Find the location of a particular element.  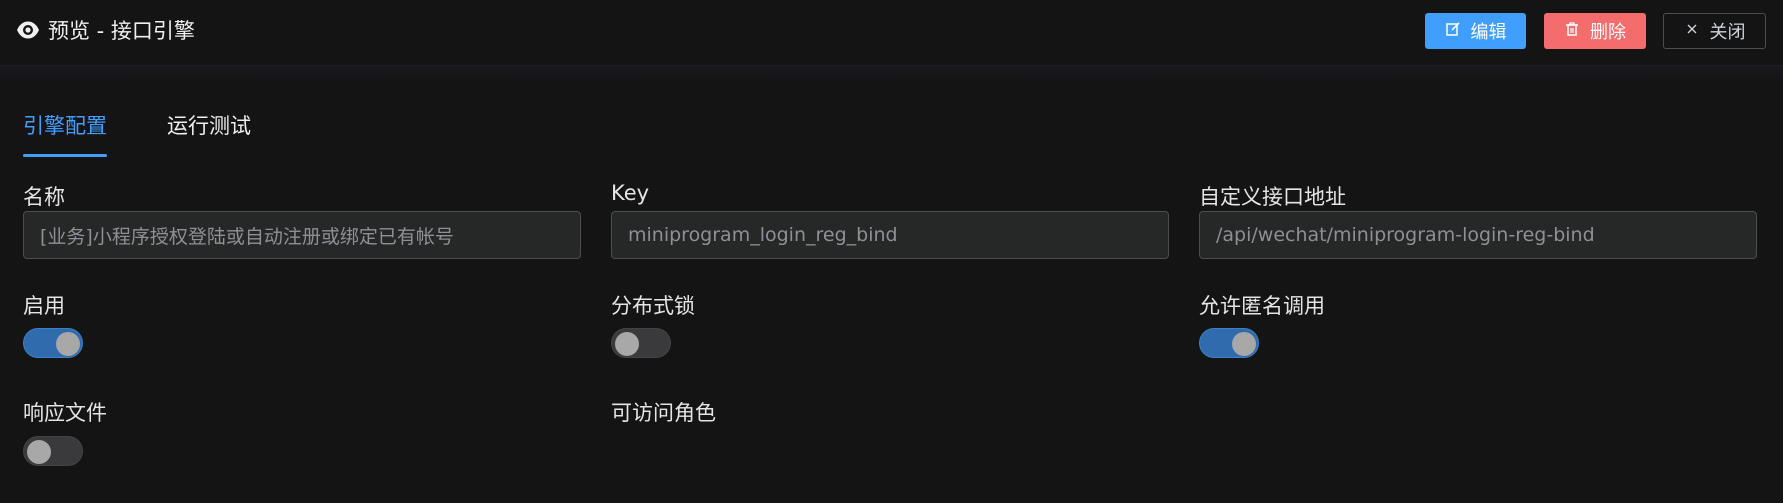

active-tab-indicator is located at coordinates (65, 155).